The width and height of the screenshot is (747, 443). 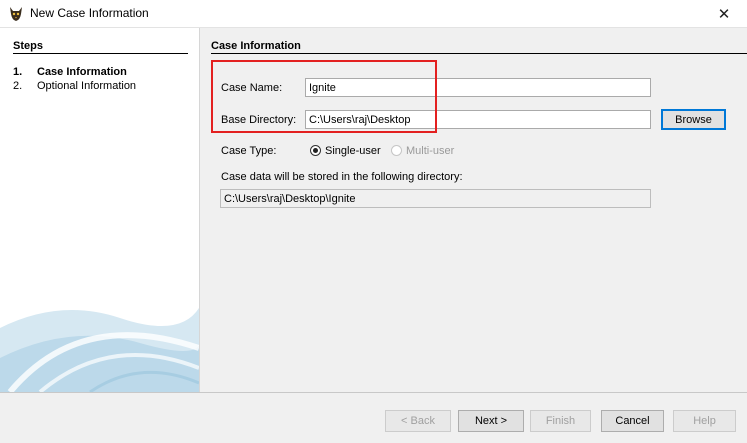 I want to click on step-item-optional-information: 2. Optional Information, so click(x=74, y=86).